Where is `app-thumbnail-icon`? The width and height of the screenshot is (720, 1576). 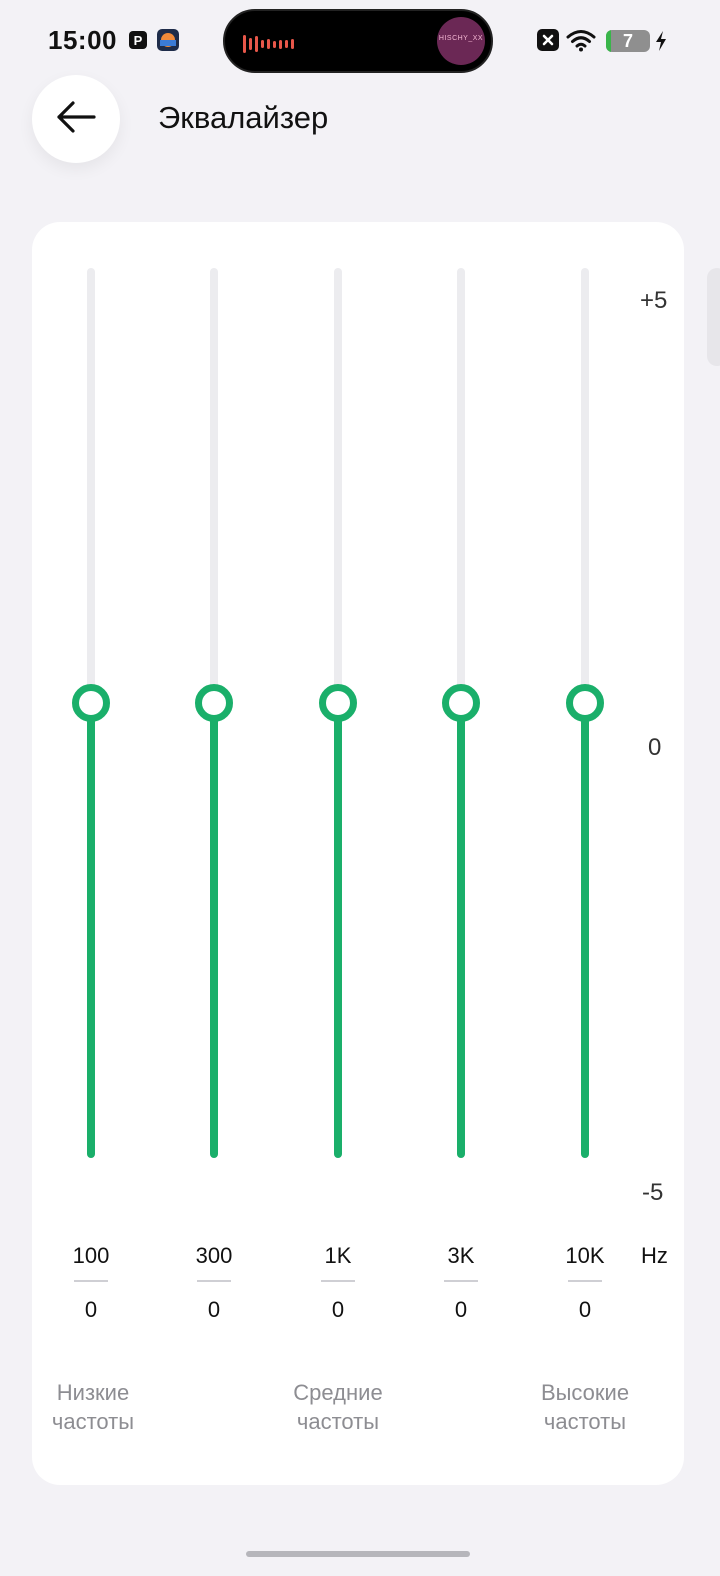 app-thumbnail-icon is located at coordinates (168, 40).